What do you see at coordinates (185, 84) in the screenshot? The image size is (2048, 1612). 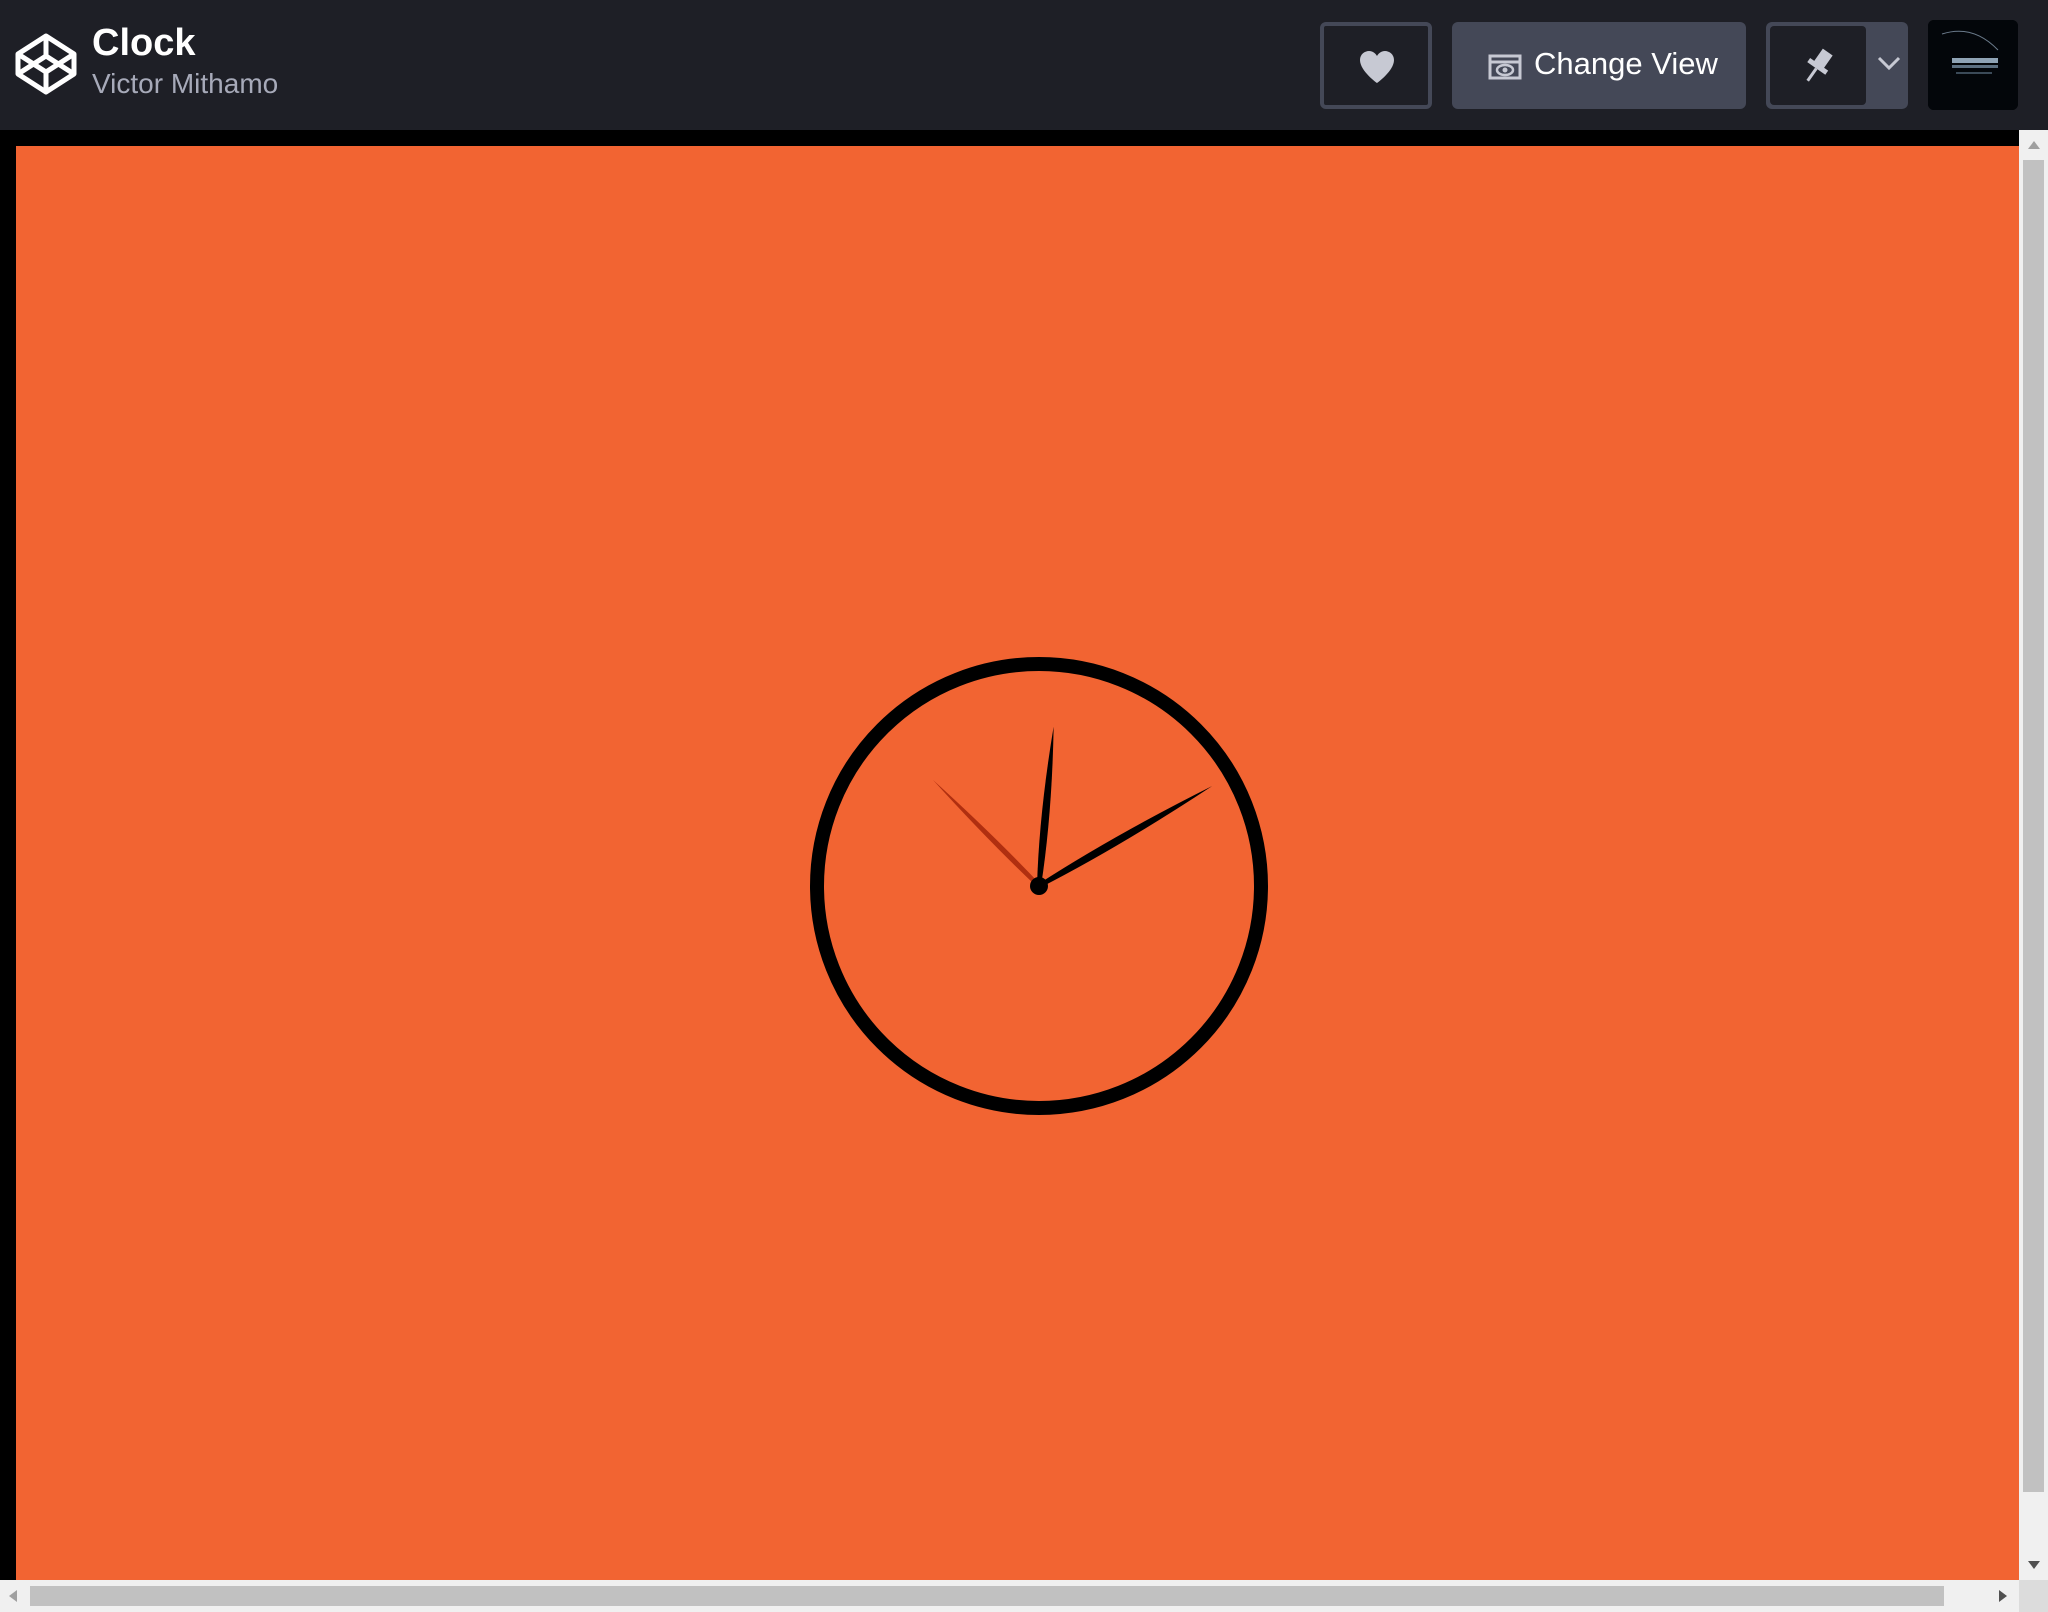 I see `pen-author: Victor Mithamo` at bounding box center [185, 84].